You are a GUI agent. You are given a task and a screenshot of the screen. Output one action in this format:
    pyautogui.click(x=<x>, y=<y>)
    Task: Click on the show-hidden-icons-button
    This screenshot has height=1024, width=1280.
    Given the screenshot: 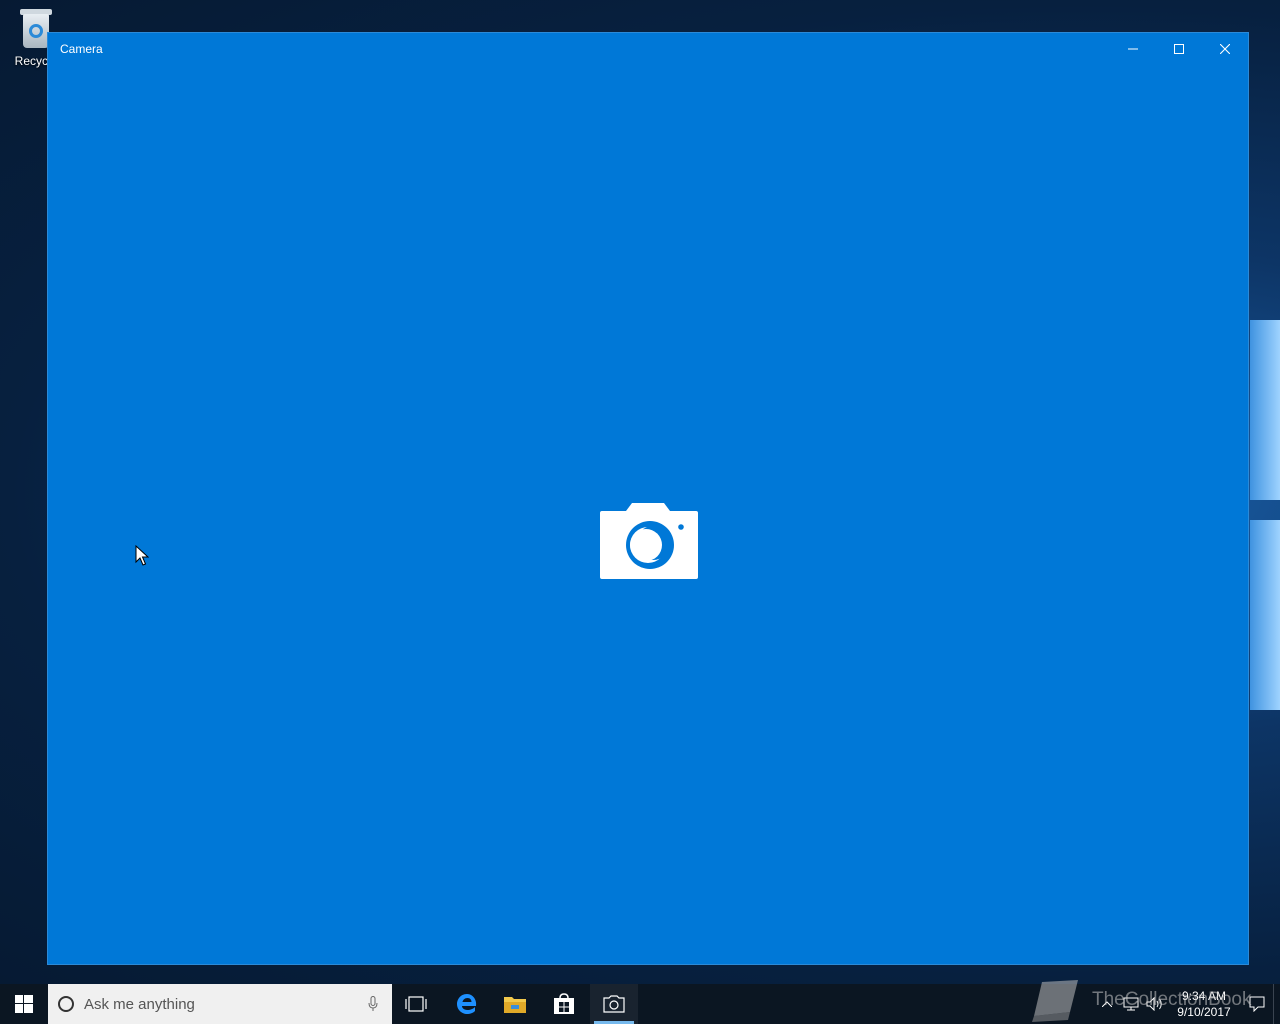 What is the action you would take?
    pyautogui.click(x=1107, y=1004)
    